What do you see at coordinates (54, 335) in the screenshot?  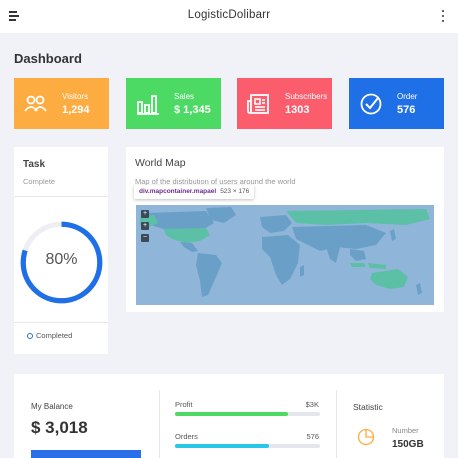 I see `legend-label: Completed` at bounding box center [54, 335].